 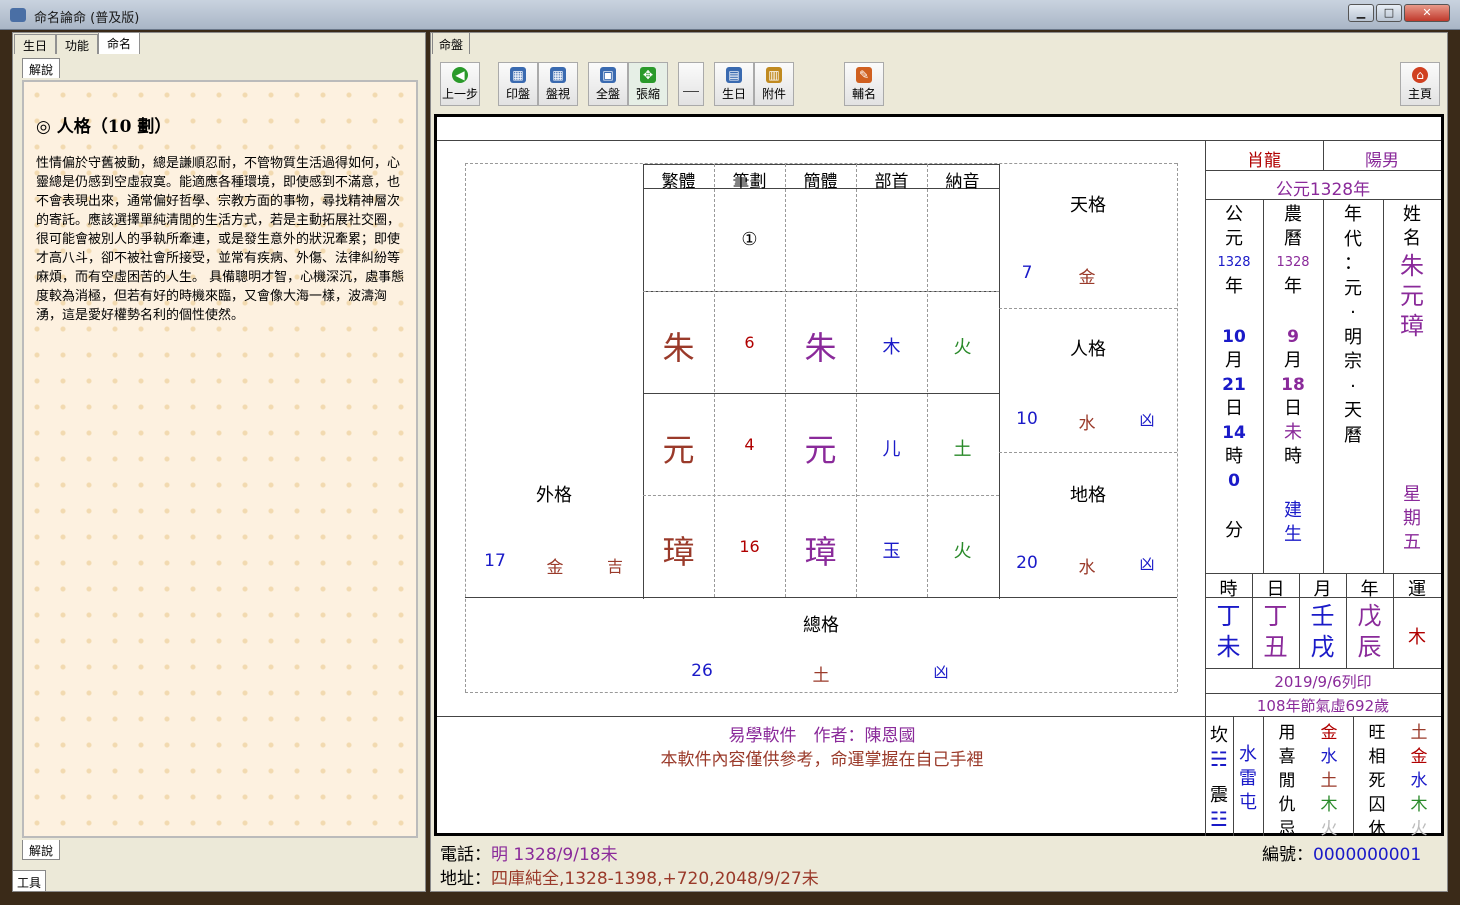 What do you see at coordinates (939, 716) in the screenshot?
I see `footer-rule` at bounding box center [939, 716].